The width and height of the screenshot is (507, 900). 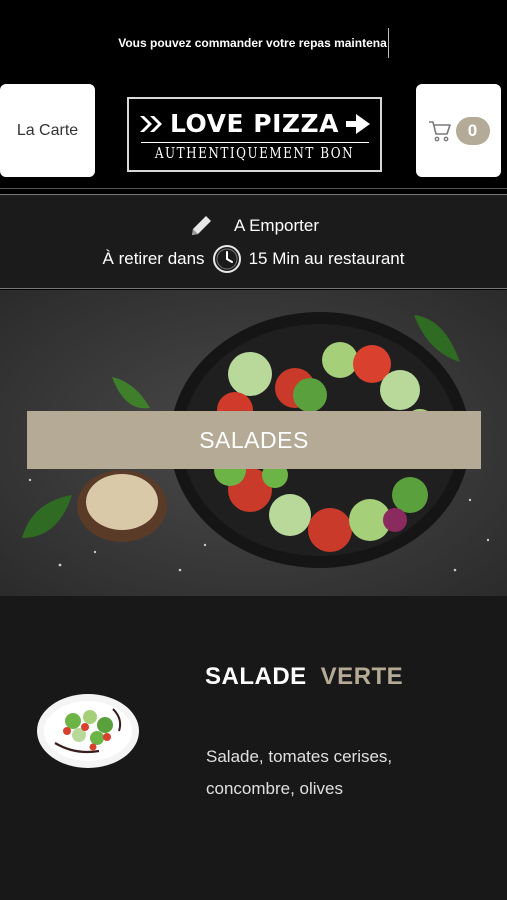 I want to click on logo-title-row: LOVE PIZZA, so click(x=254, y=123).